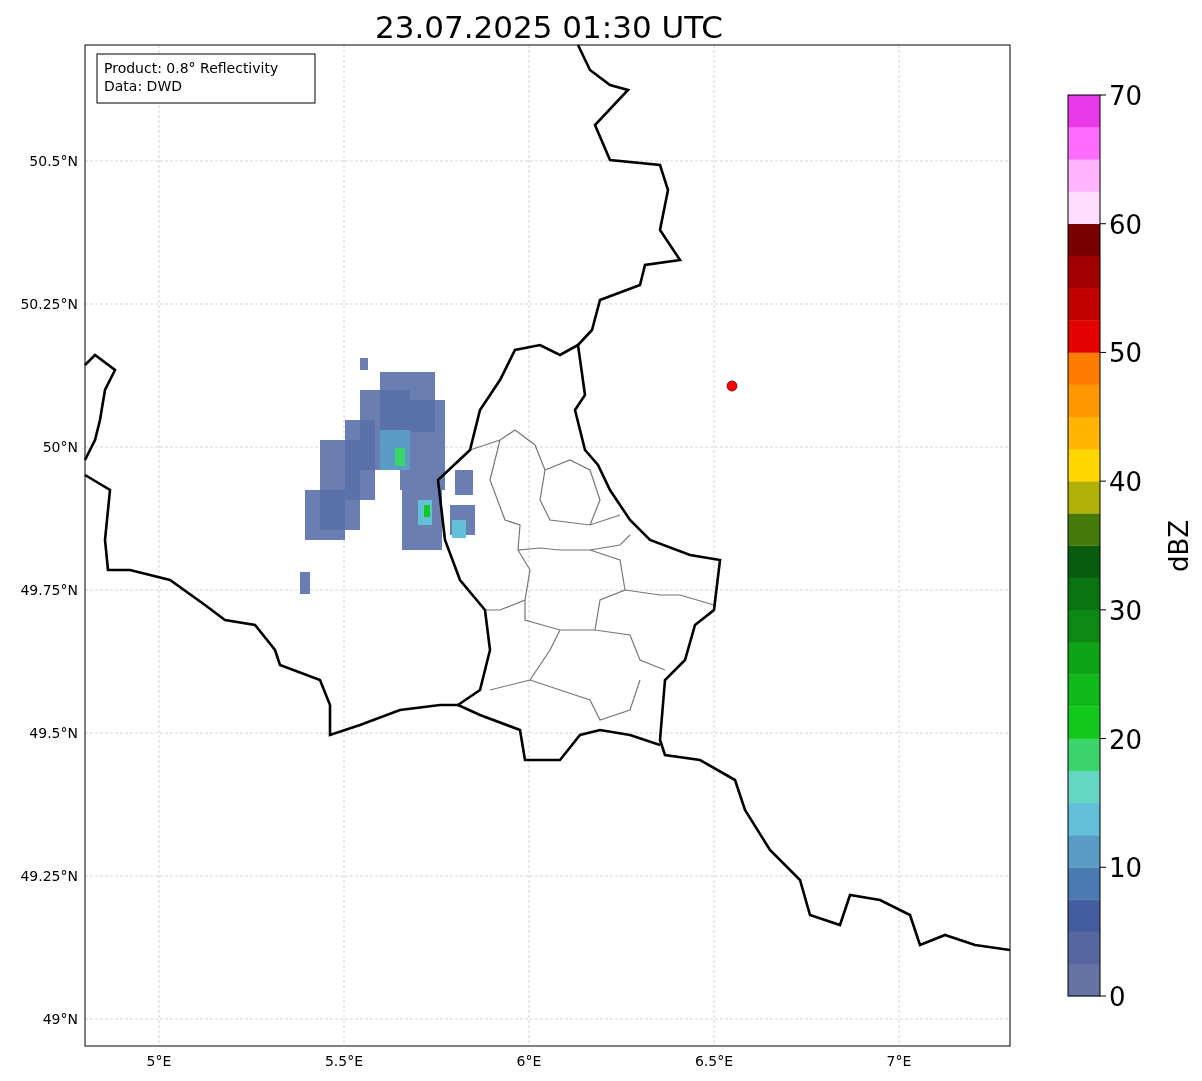 This screenshot has height=1081, width=1202. Describe the element at coordinates (53, 733) in the screenshot. I see `latitude-label: 49.5°N` at that location.